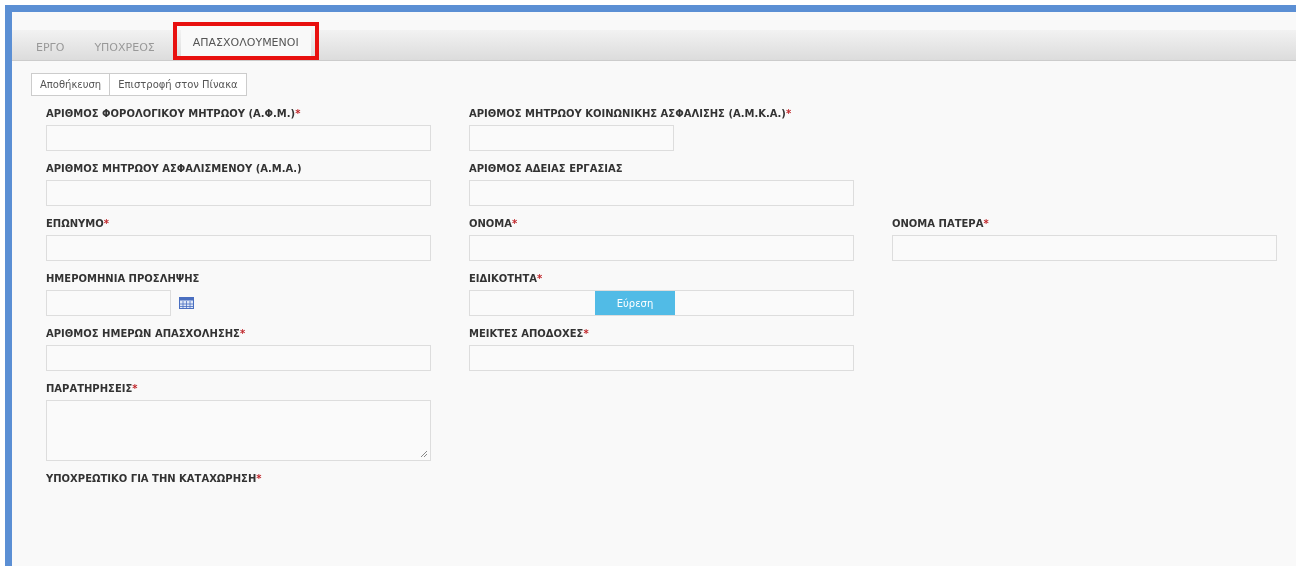  I want to click on field-label: ΠΑΡΑΤΗΡΗΣΕΙΣ*, so click(92, 389).